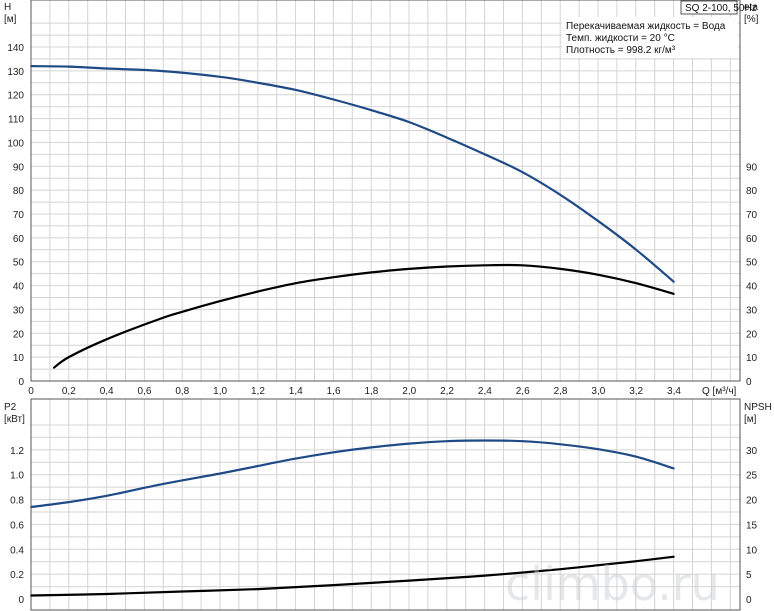 The image size is (774, 611). Describe the element at coordinates (21, 382) in the screenshot. I see `y-tick-label: 0` at that location.